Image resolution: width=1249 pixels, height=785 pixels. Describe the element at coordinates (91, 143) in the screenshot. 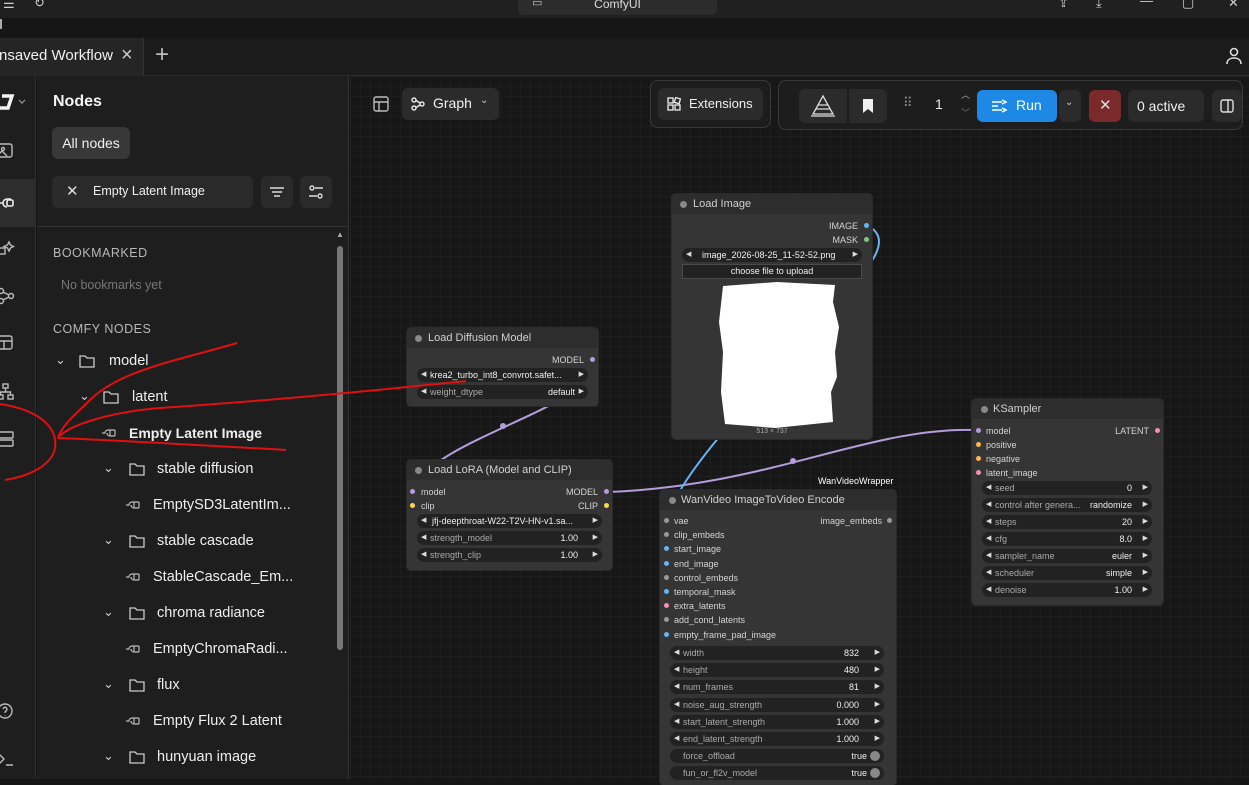

I see `all-nodes-button: All nodes` at that location.